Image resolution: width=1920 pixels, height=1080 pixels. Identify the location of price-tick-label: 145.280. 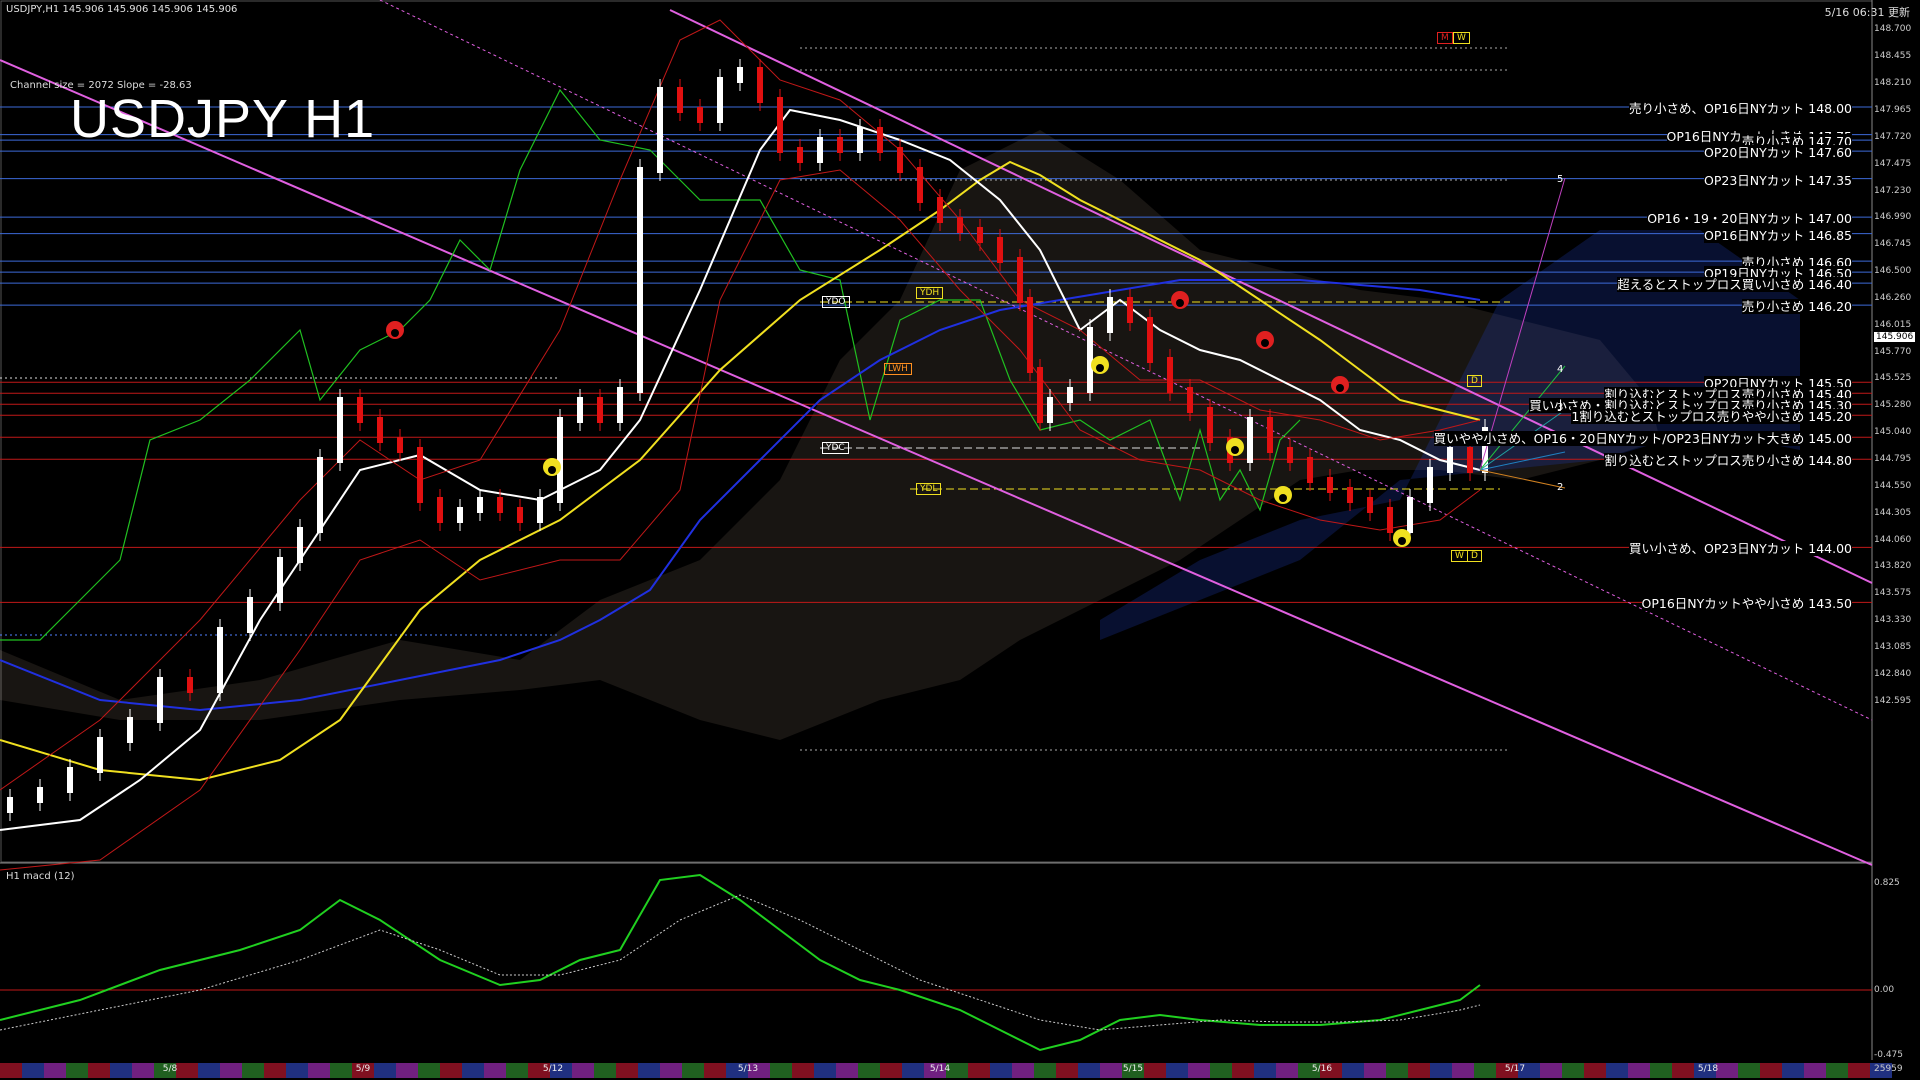
(1893, 405).